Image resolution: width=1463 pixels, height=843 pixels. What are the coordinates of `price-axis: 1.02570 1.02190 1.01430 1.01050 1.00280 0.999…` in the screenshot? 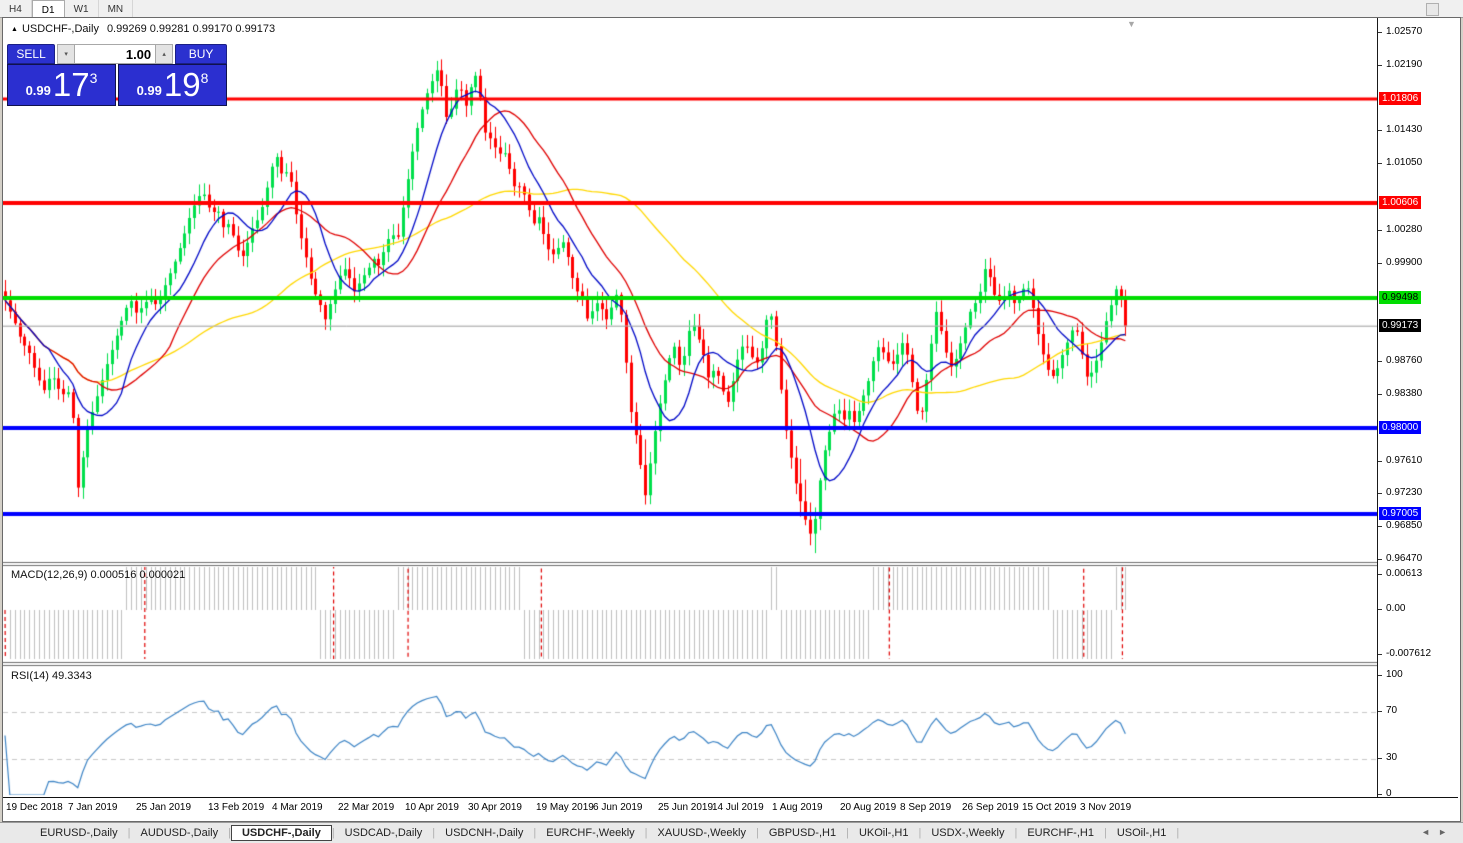 It's located at (1418, 408).